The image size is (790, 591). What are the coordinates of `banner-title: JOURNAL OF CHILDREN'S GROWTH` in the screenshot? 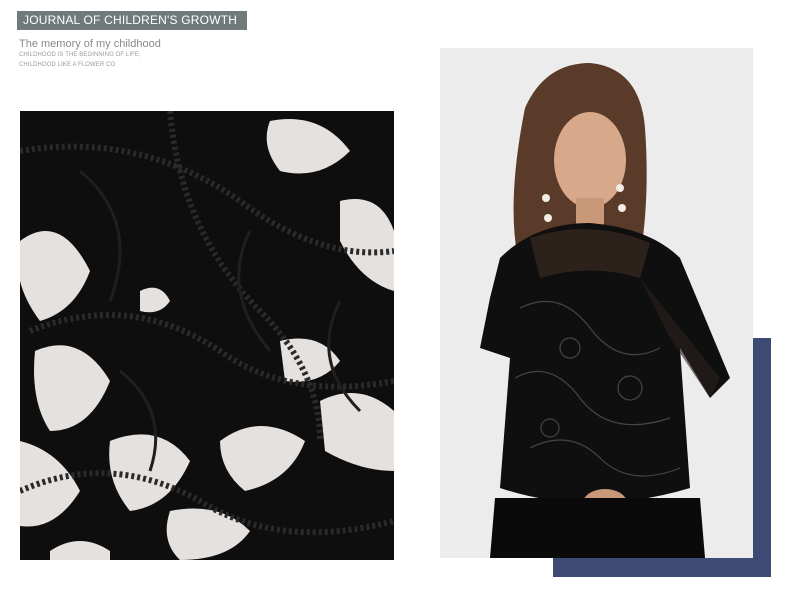 It's located at (130, 20).